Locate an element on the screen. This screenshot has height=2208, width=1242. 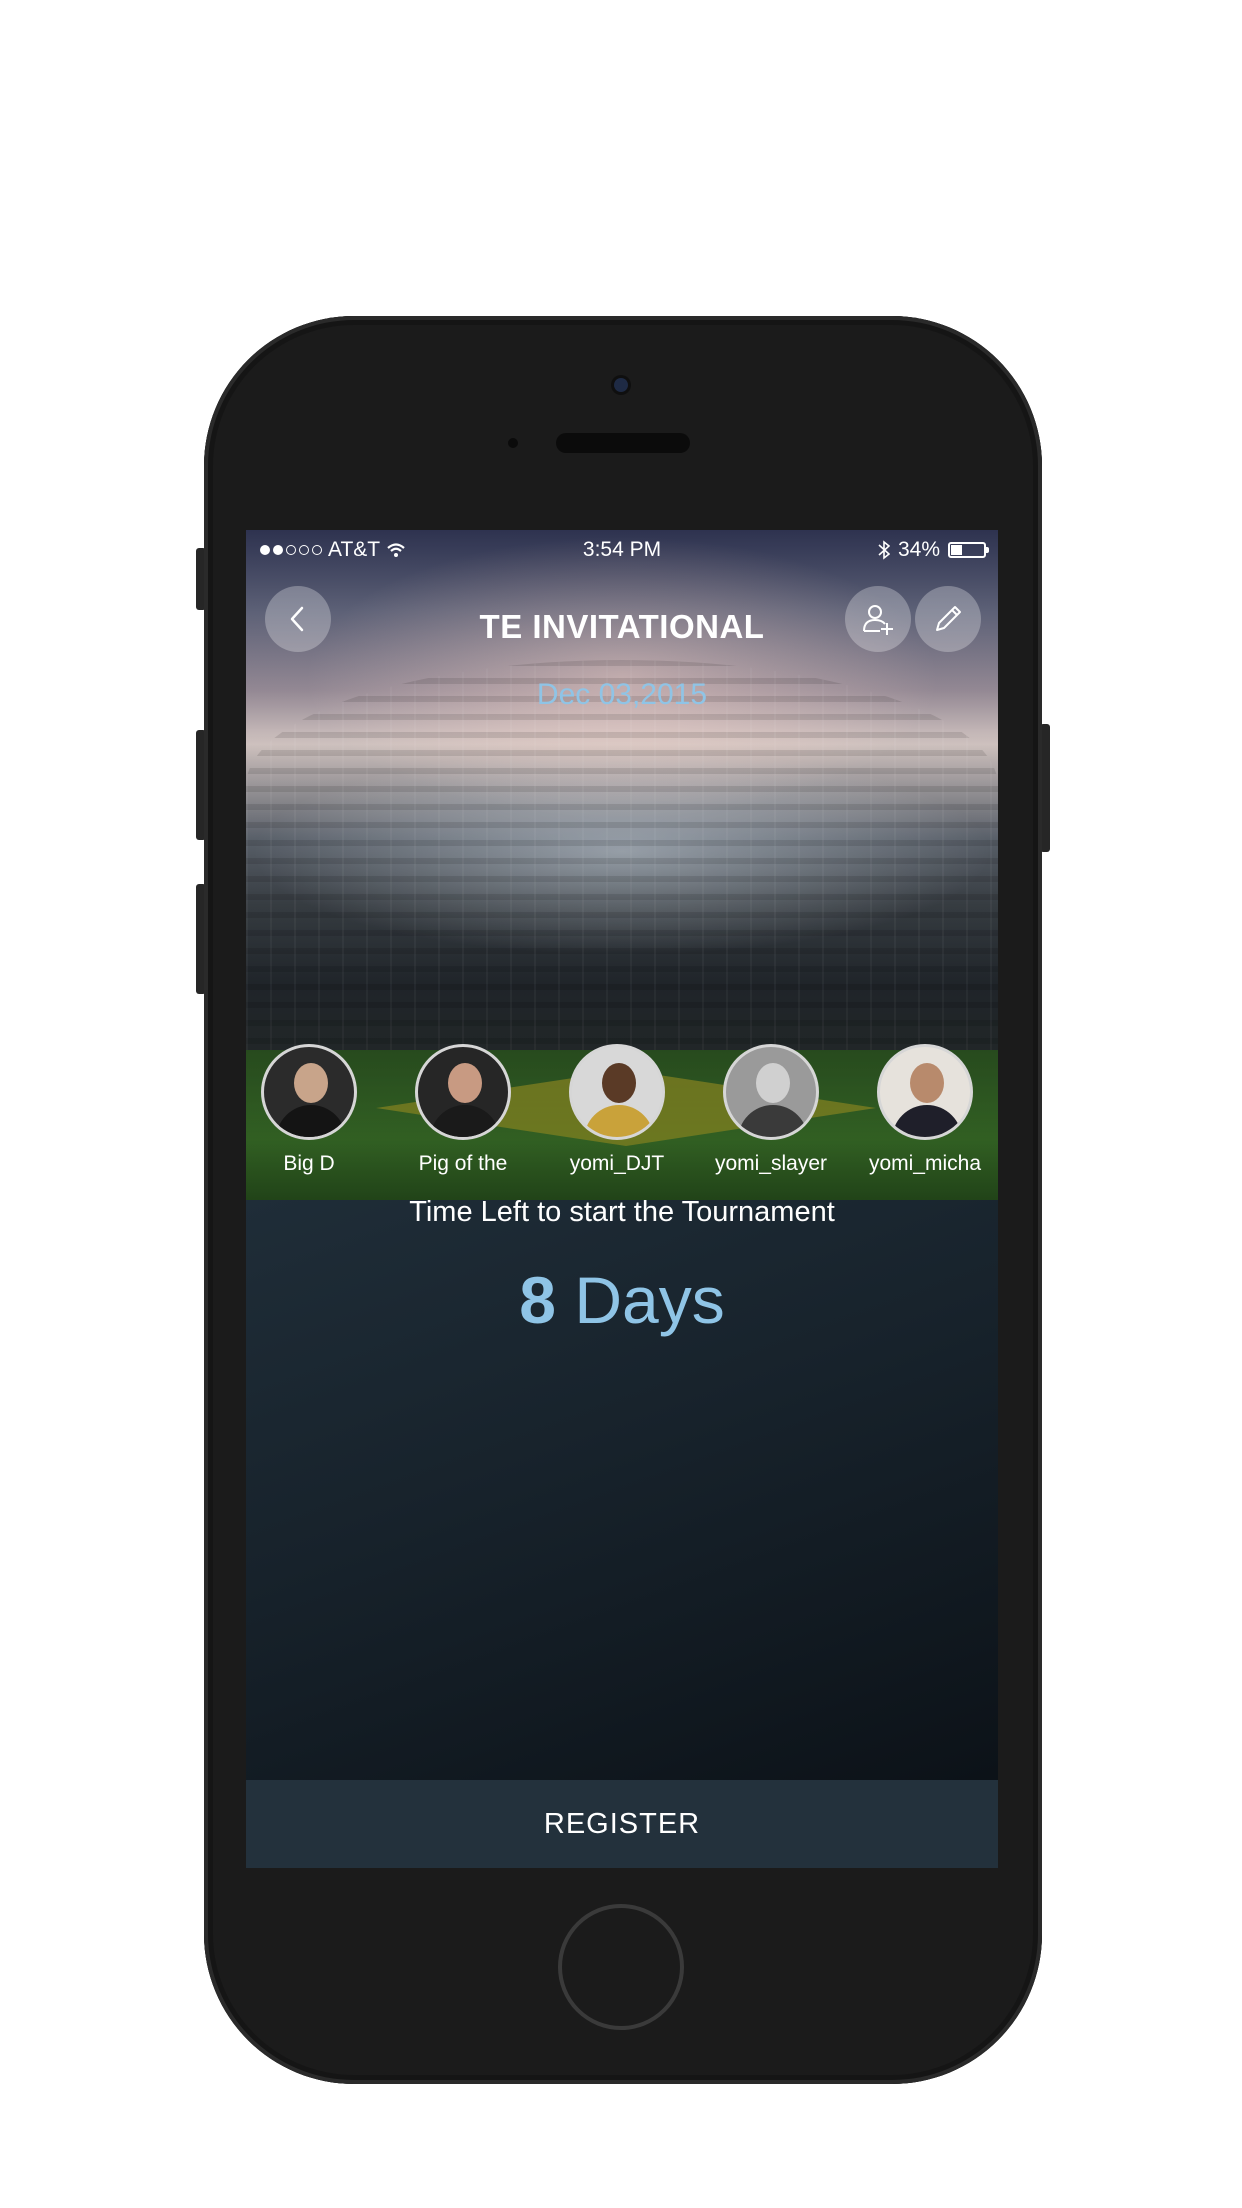
participant-name: yomi_slayer is located at coordinates (771, 1163).